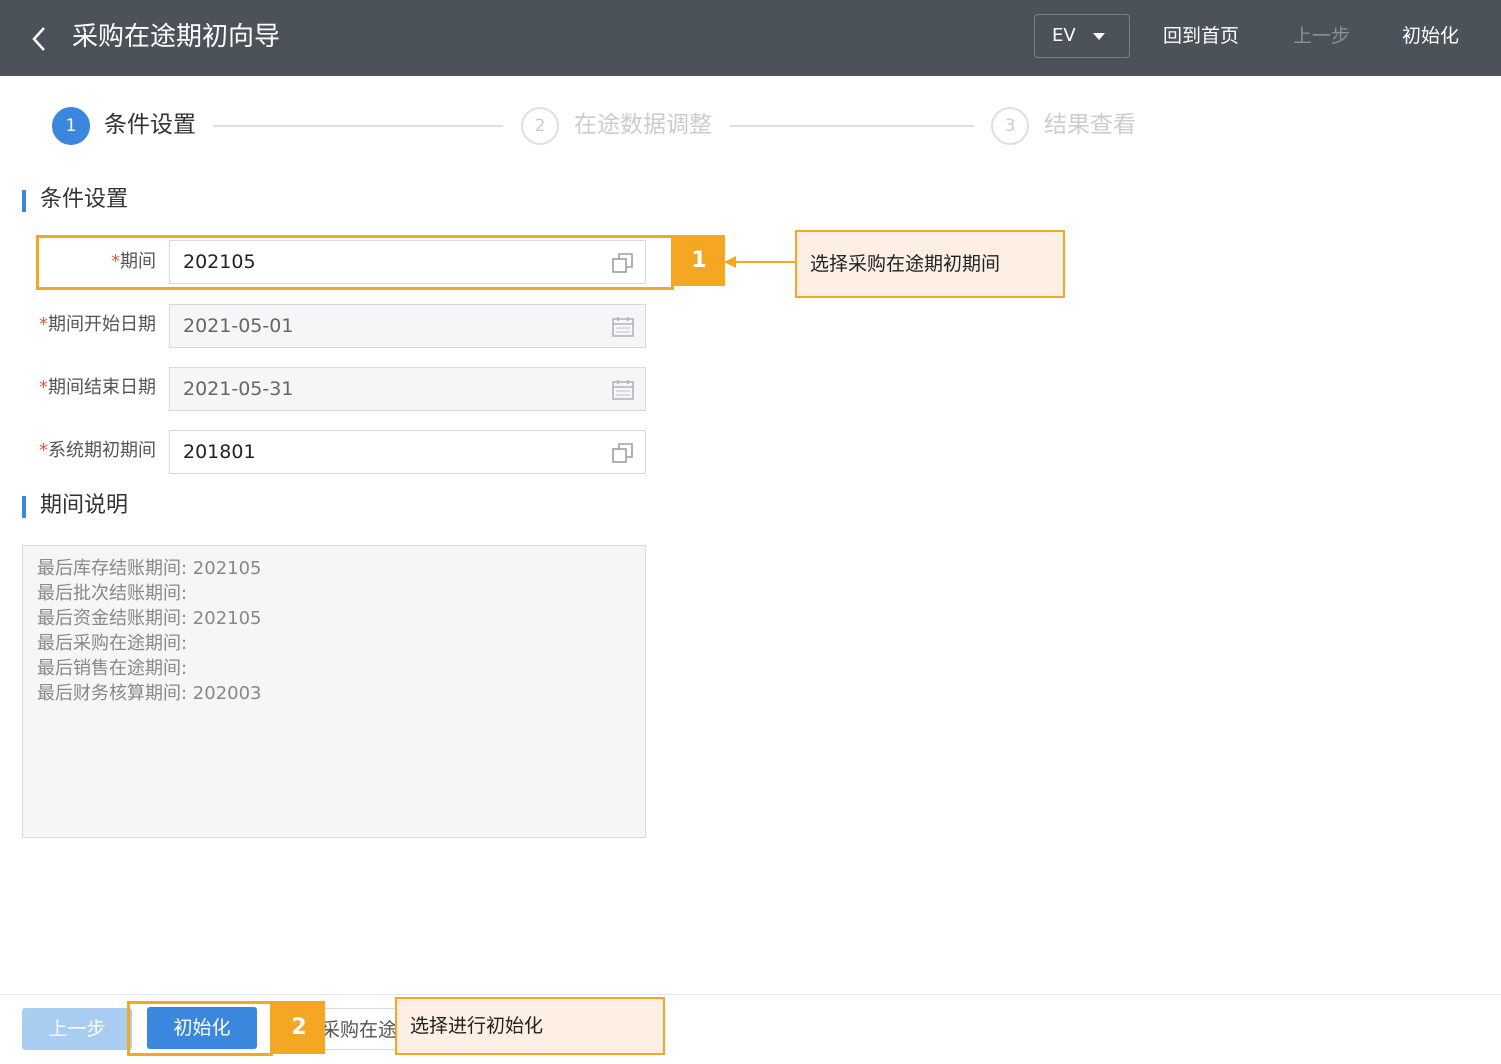  What do you see at coordinates (750, 38) in the screenshot?
I see `top-header: 采购在途期初向导 EV 回到首页 上一步 初始化` at bounding box center [750, 38].